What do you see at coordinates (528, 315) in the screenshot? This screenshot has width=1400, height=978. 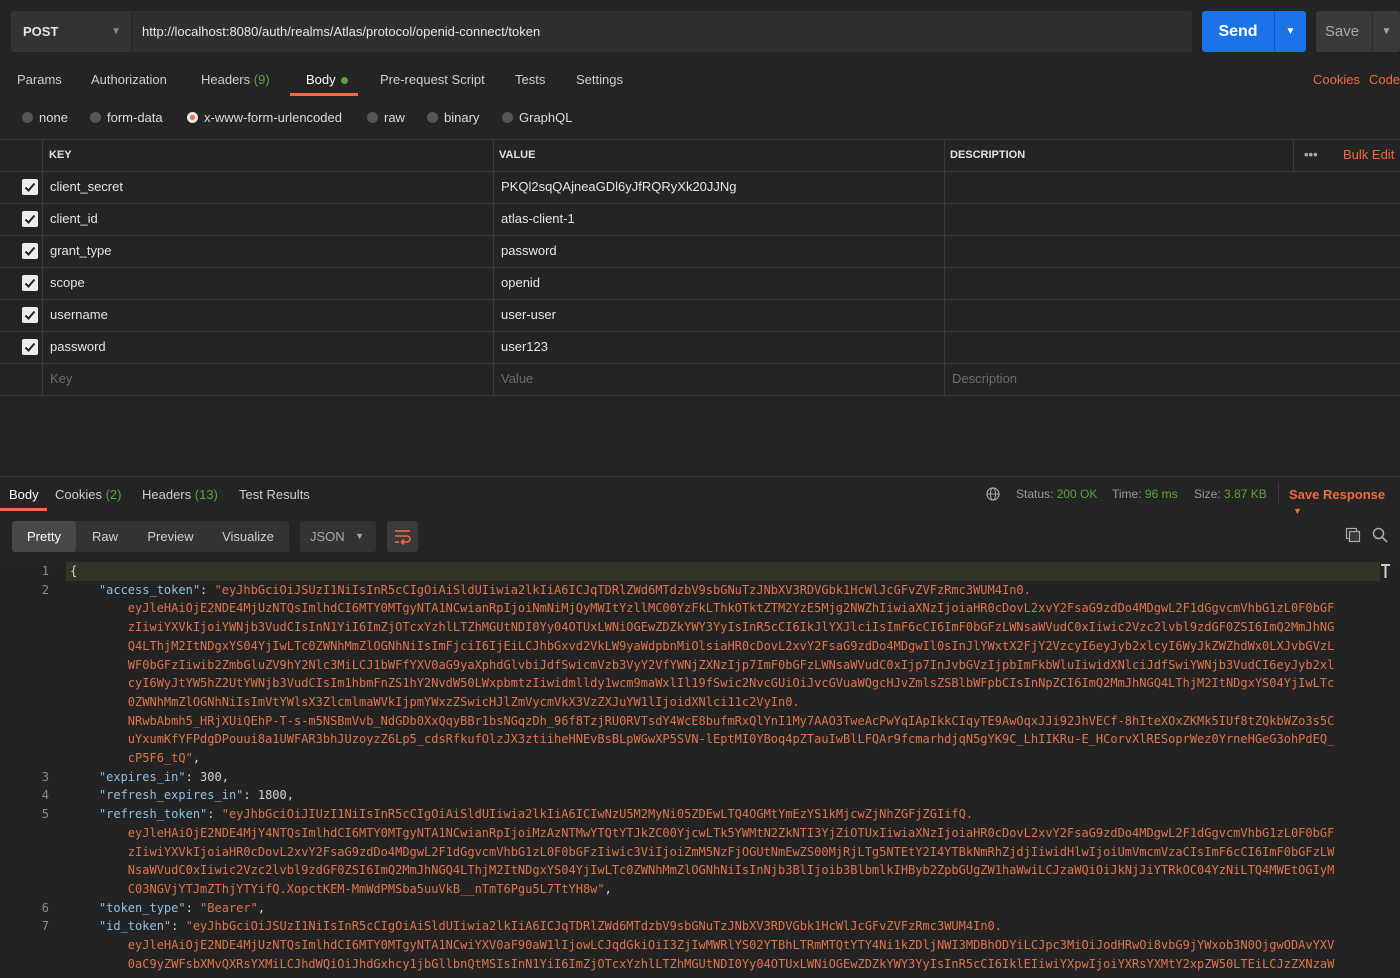 I see `row-value: user-user` at bounding box center [528, 315].